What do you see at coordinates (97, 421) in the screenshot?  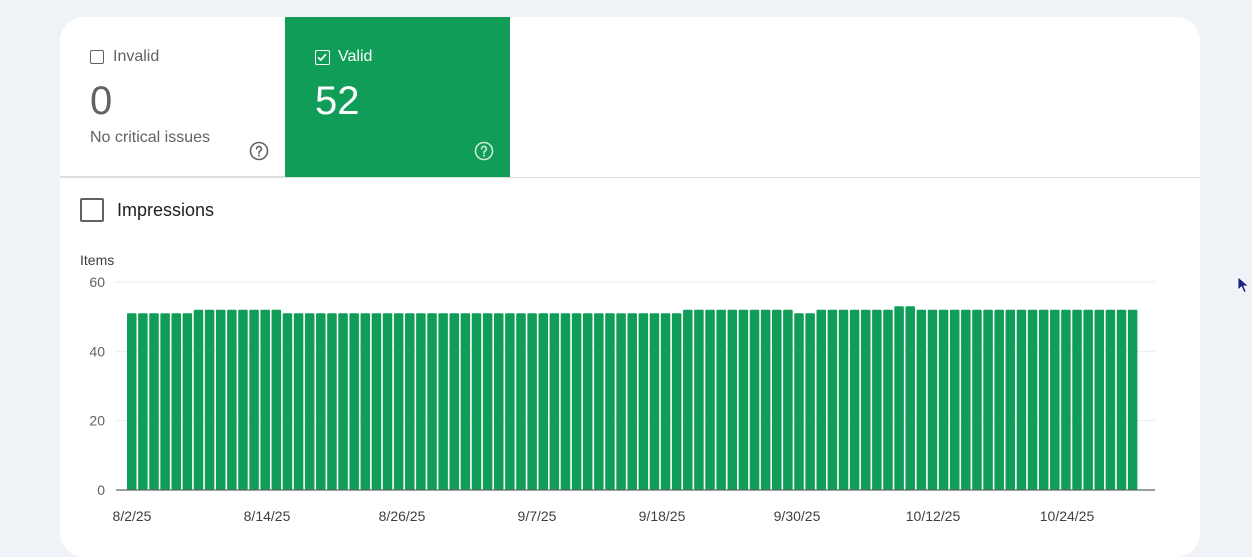 I see `y-tick-label: 20` at bounding box center [97, 421].